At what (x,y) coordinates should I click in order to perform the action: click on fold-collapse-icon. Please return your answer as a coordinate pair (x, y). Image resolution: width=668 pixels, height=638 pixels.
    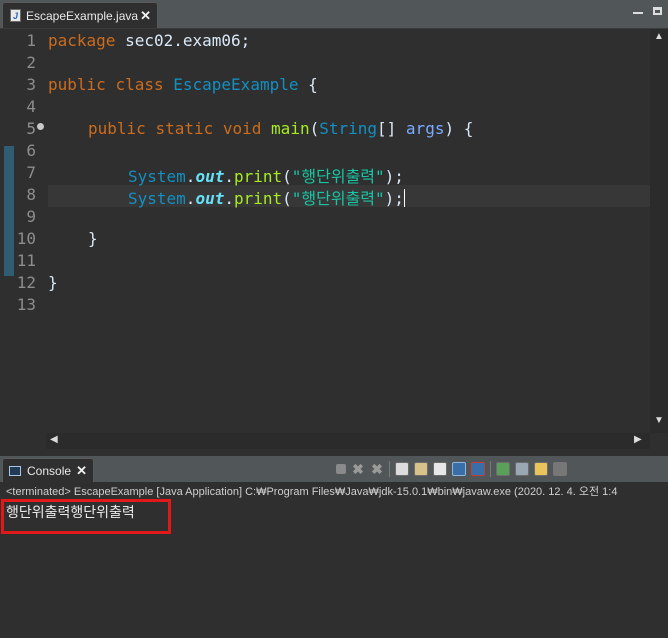
    Looking at the image, I should click on (40, 126).